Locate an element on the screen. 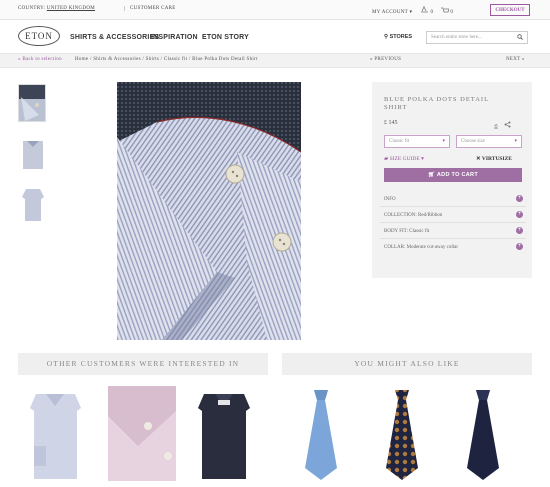 The width and height of the screenshot is (550, 487). product-title: BLUE POLKA DOTS DETAIL SHIRT is located at coordinates (436, 103).